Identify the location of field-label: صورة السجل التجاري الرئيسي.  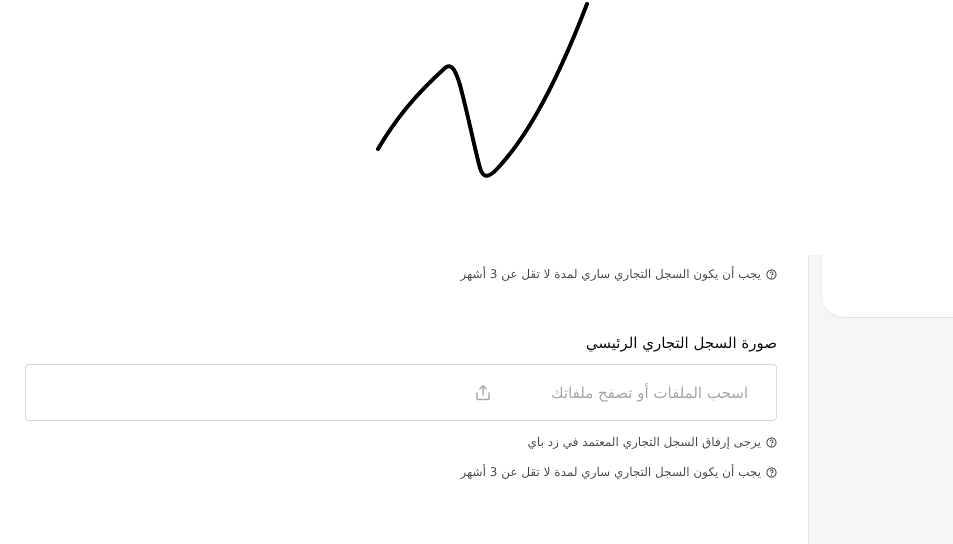
(680, 343).